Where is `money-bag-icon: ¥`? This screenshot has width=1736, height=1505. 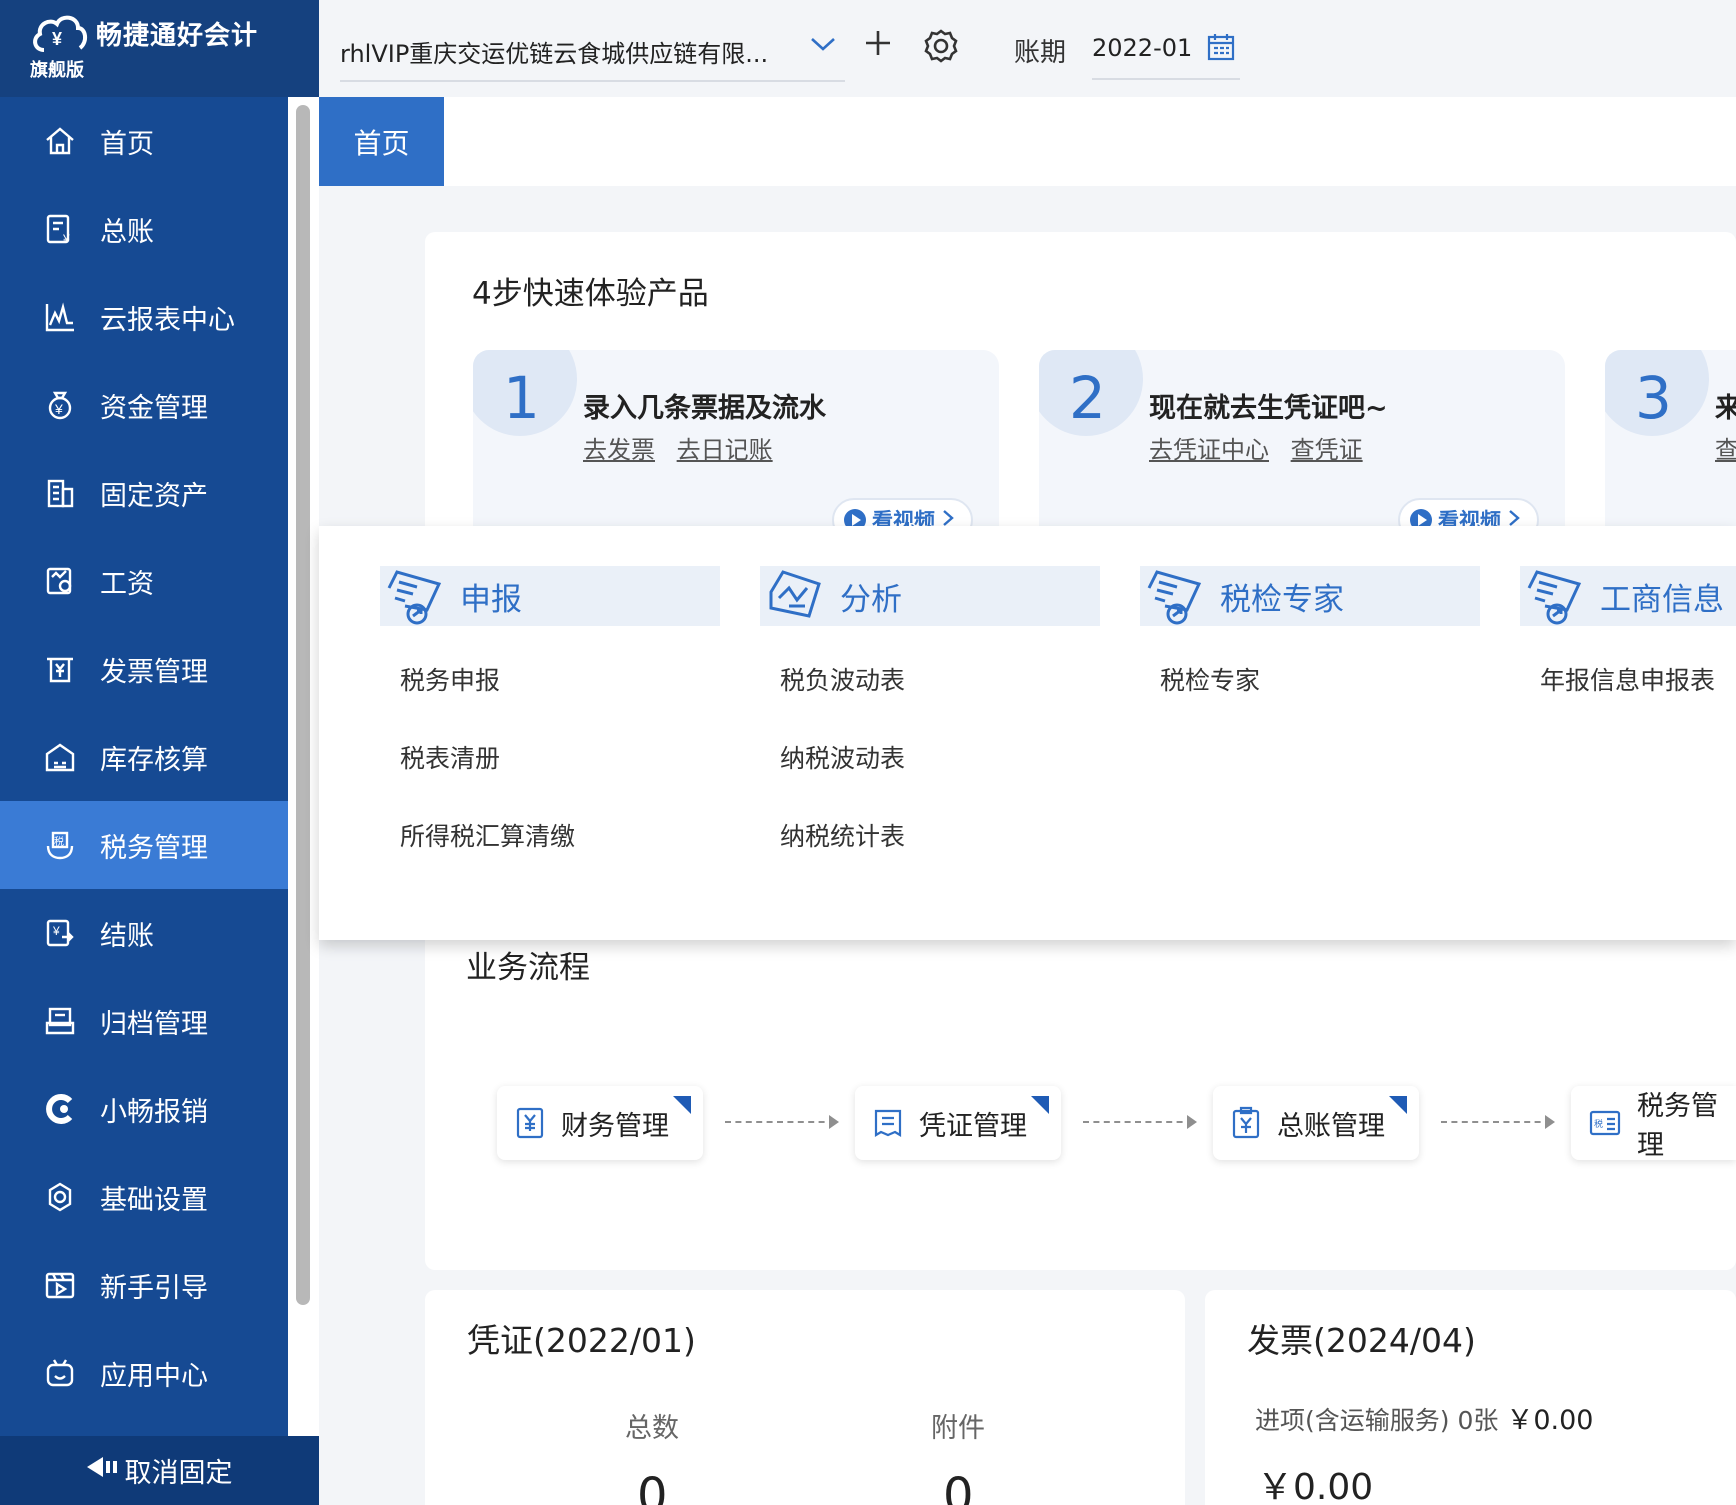 money-bag-icon: ¥ is located at coordinates (60, 405).